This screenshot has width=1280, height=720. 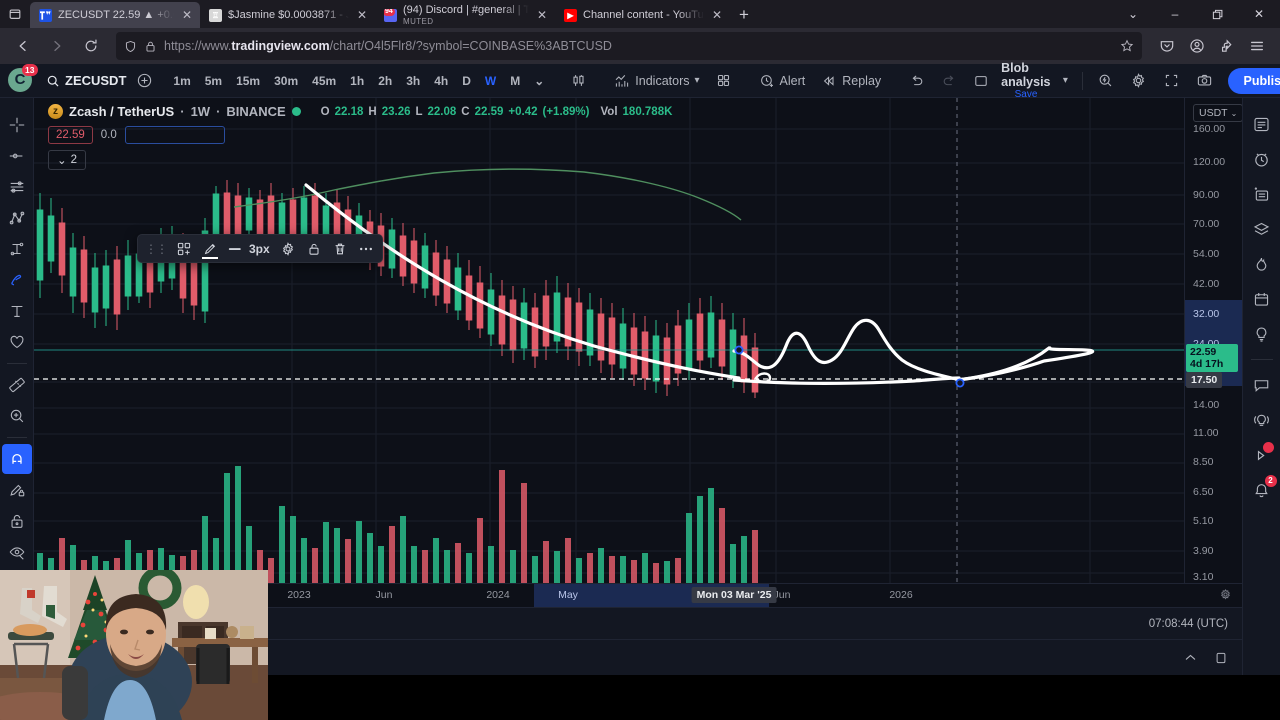 I want to click on timeframe-1h: 1h, so click(x=357, y=81).